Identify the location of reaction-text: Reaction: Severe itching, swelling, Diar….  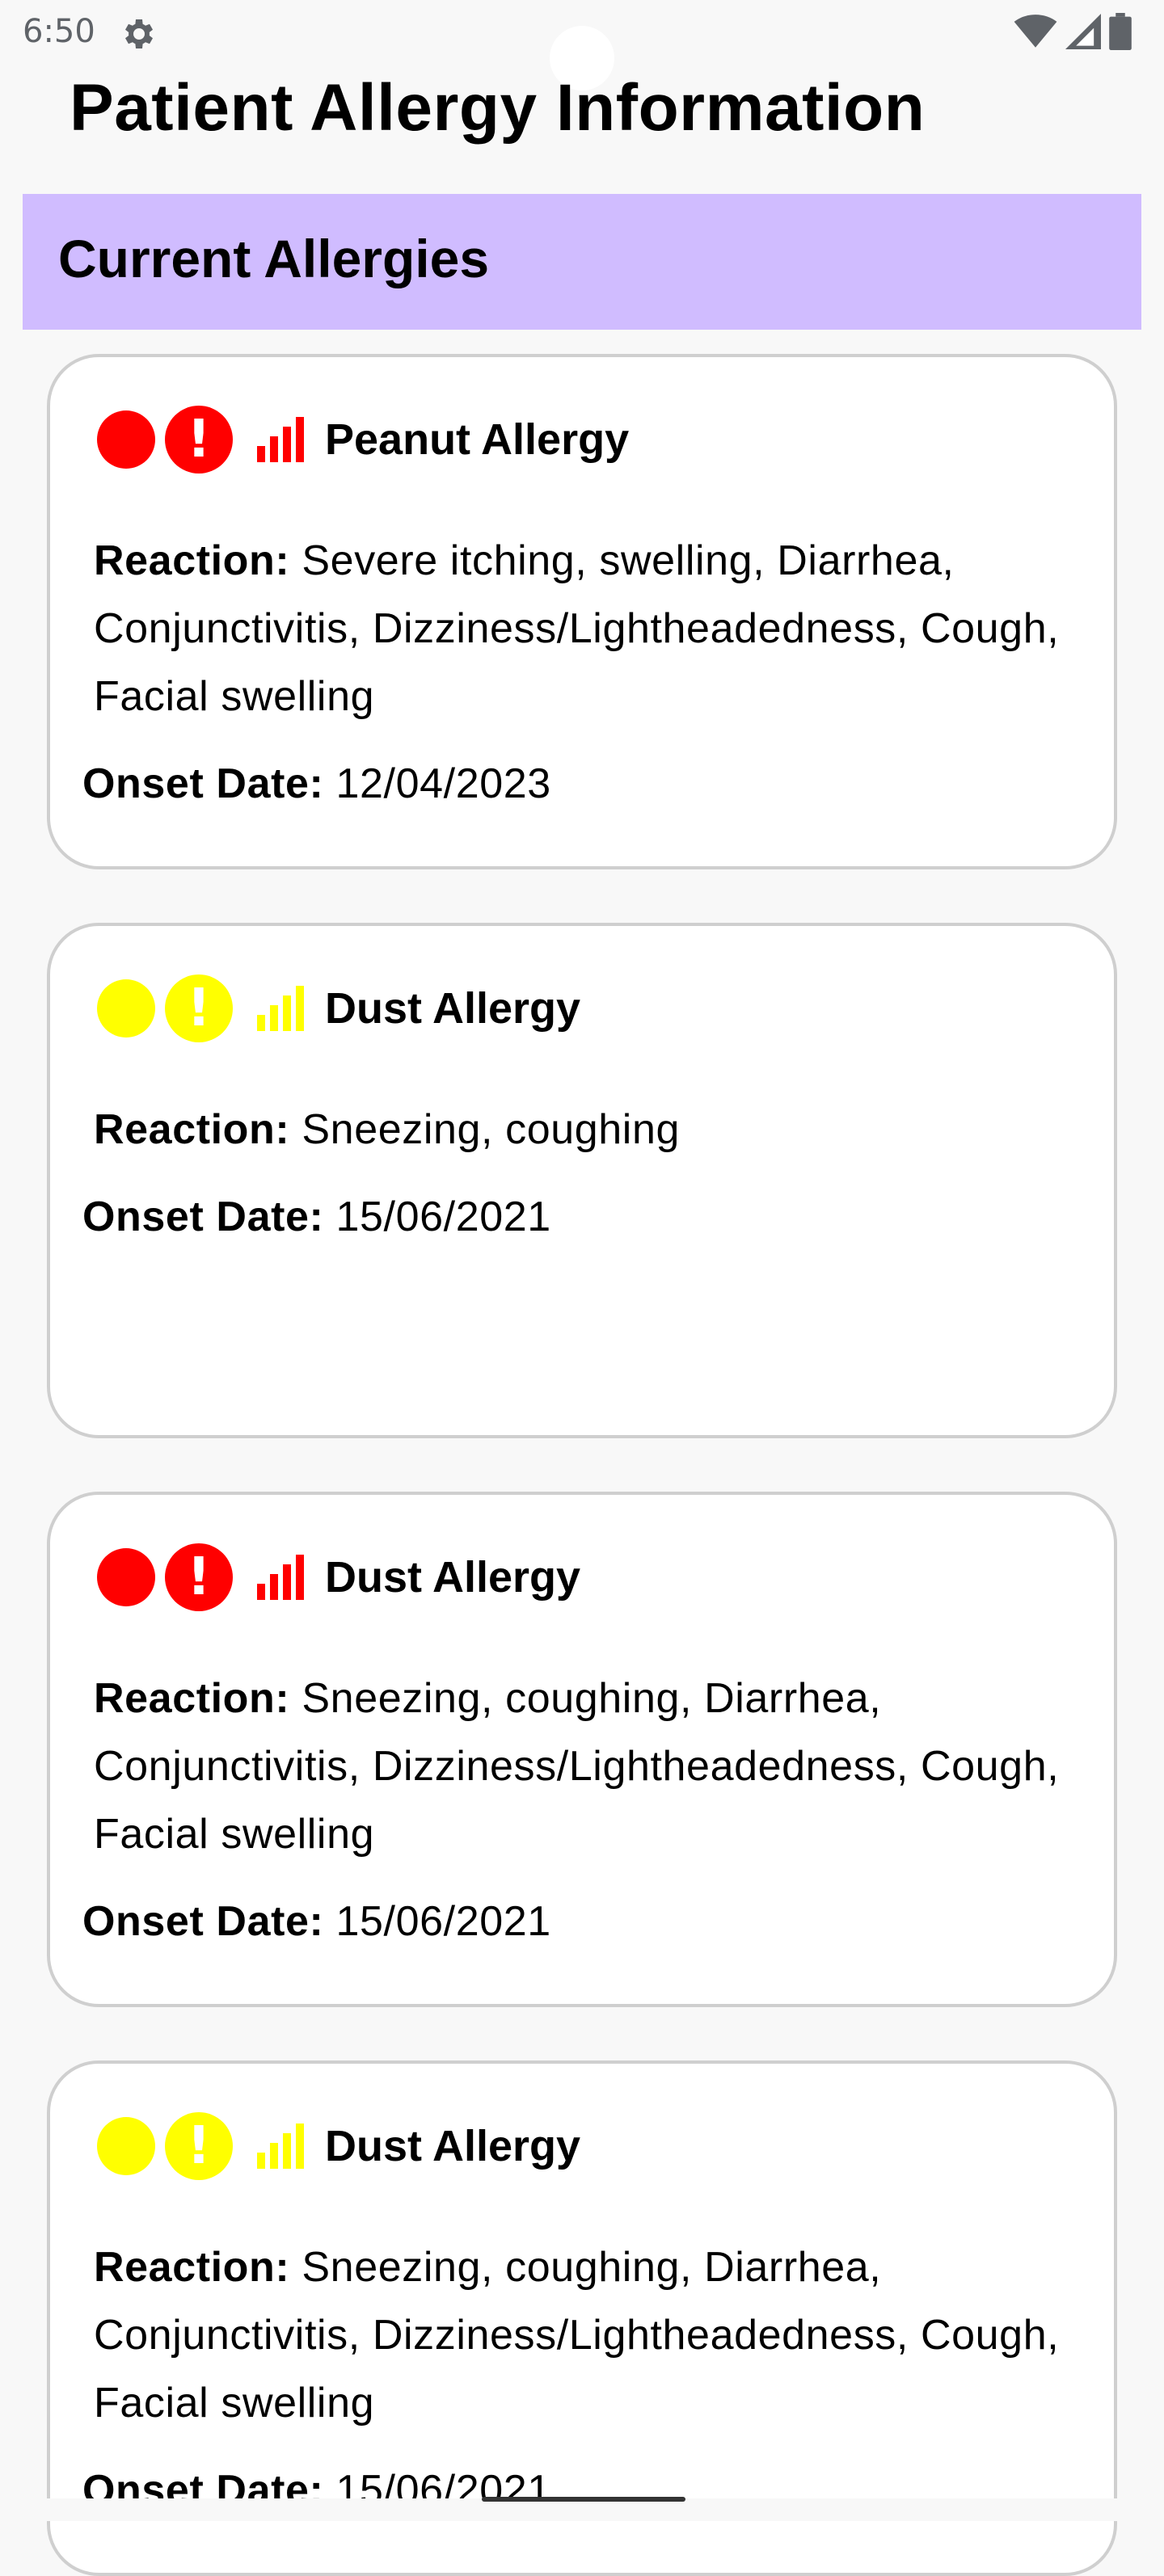
(587, 628).